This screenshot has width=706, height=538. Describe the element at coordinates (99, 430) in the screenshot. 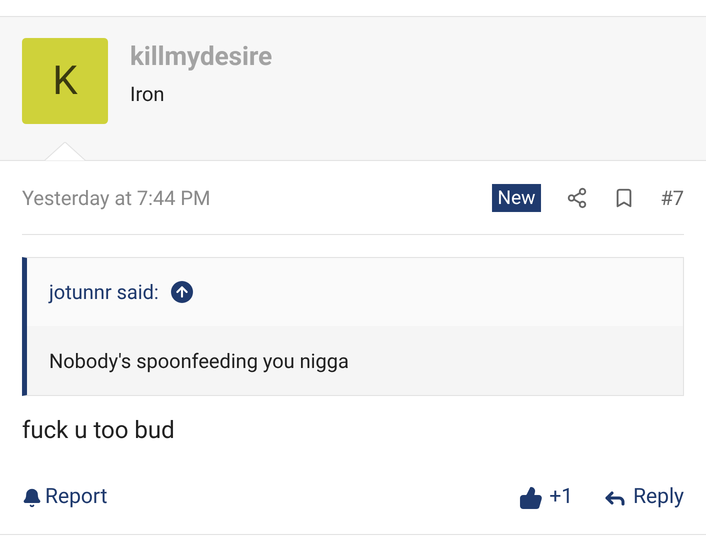

I see `message-text: fuck u too bud` at that location.